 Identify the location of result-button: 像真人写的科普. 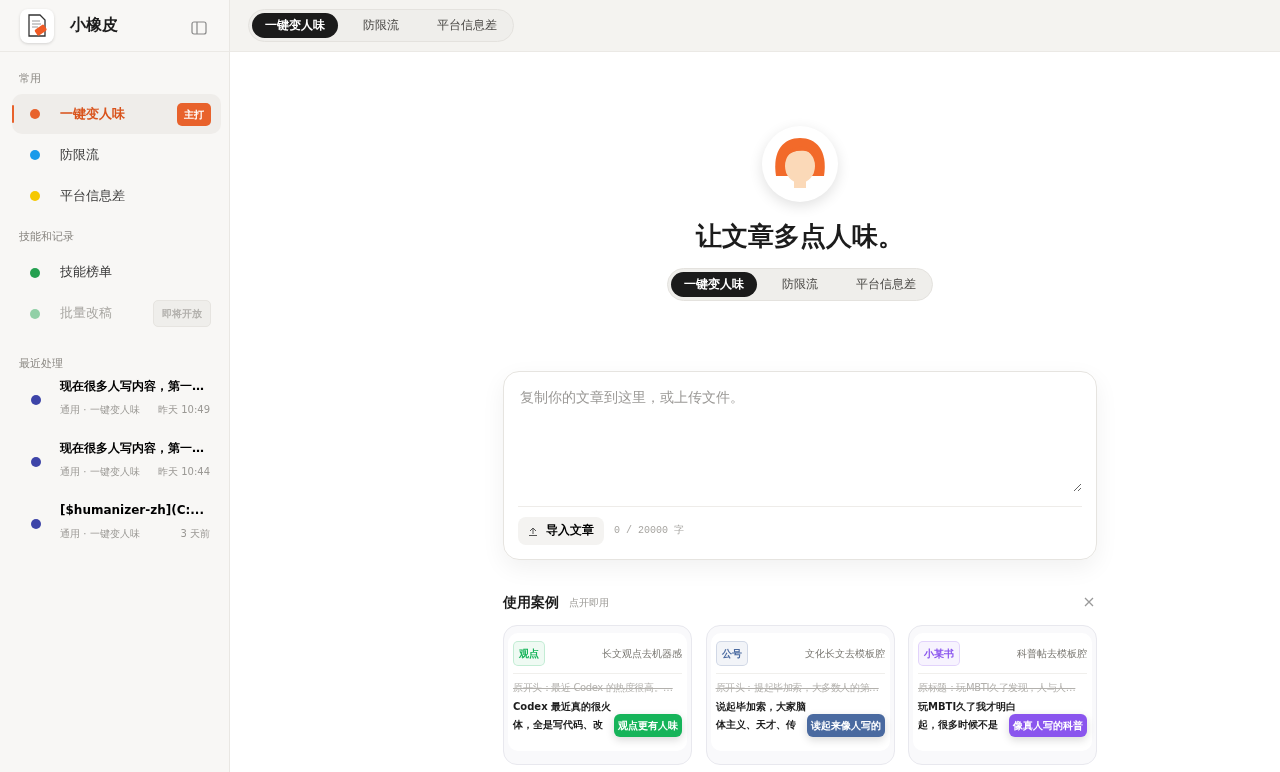
(1048, 725).